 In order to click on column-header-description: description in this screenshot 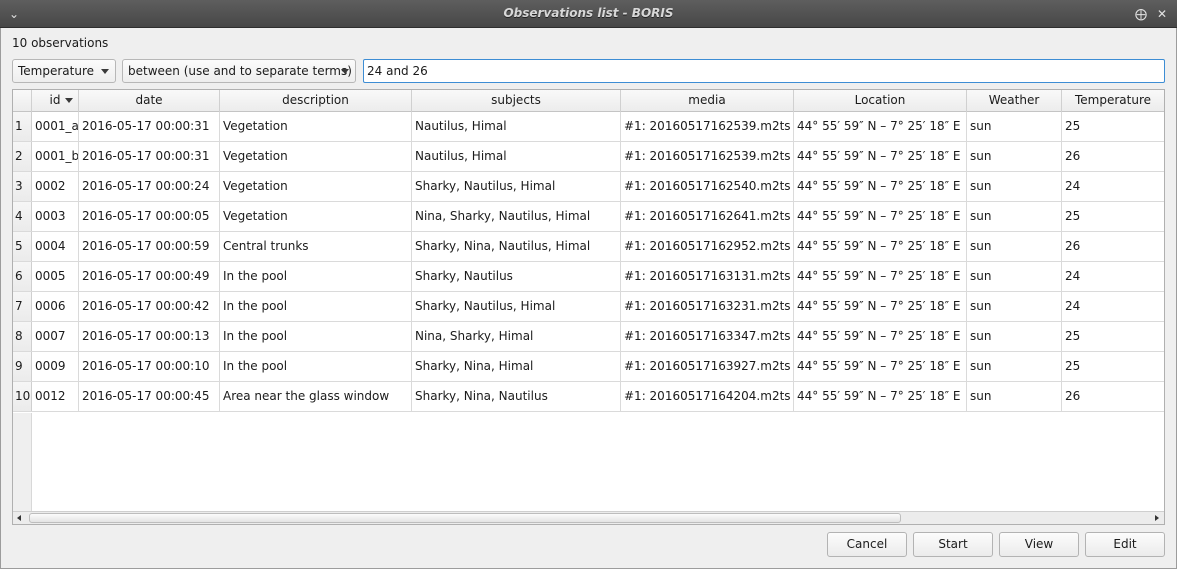, I will do `click(316, 101)`.